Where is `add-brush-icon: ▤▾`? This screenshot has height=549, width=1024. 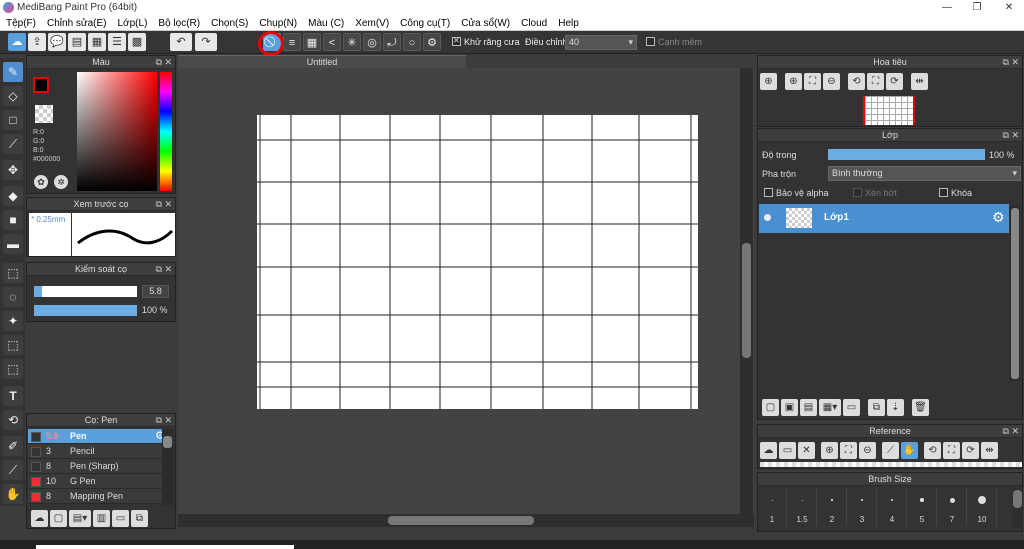 add-brush-icon: ▤▾ is located at coordinates (80, 518).